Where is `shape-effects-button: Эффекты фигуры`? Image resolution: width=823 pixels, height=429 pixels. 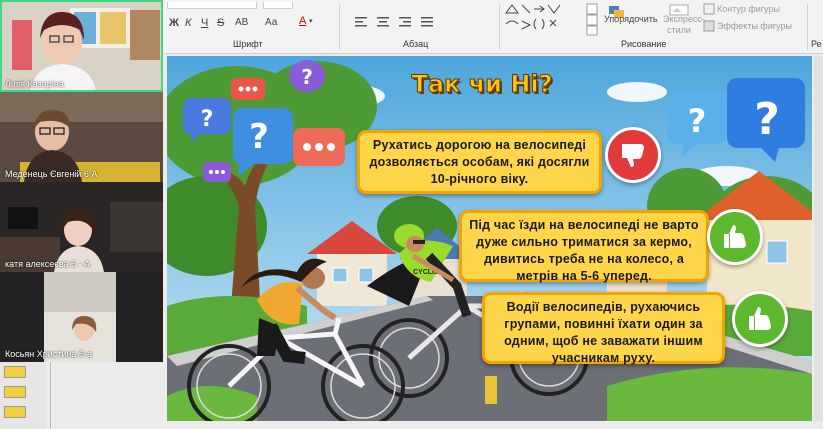 shape-effects-button: Эффекты фигуры is located at coordinates (754, 26).